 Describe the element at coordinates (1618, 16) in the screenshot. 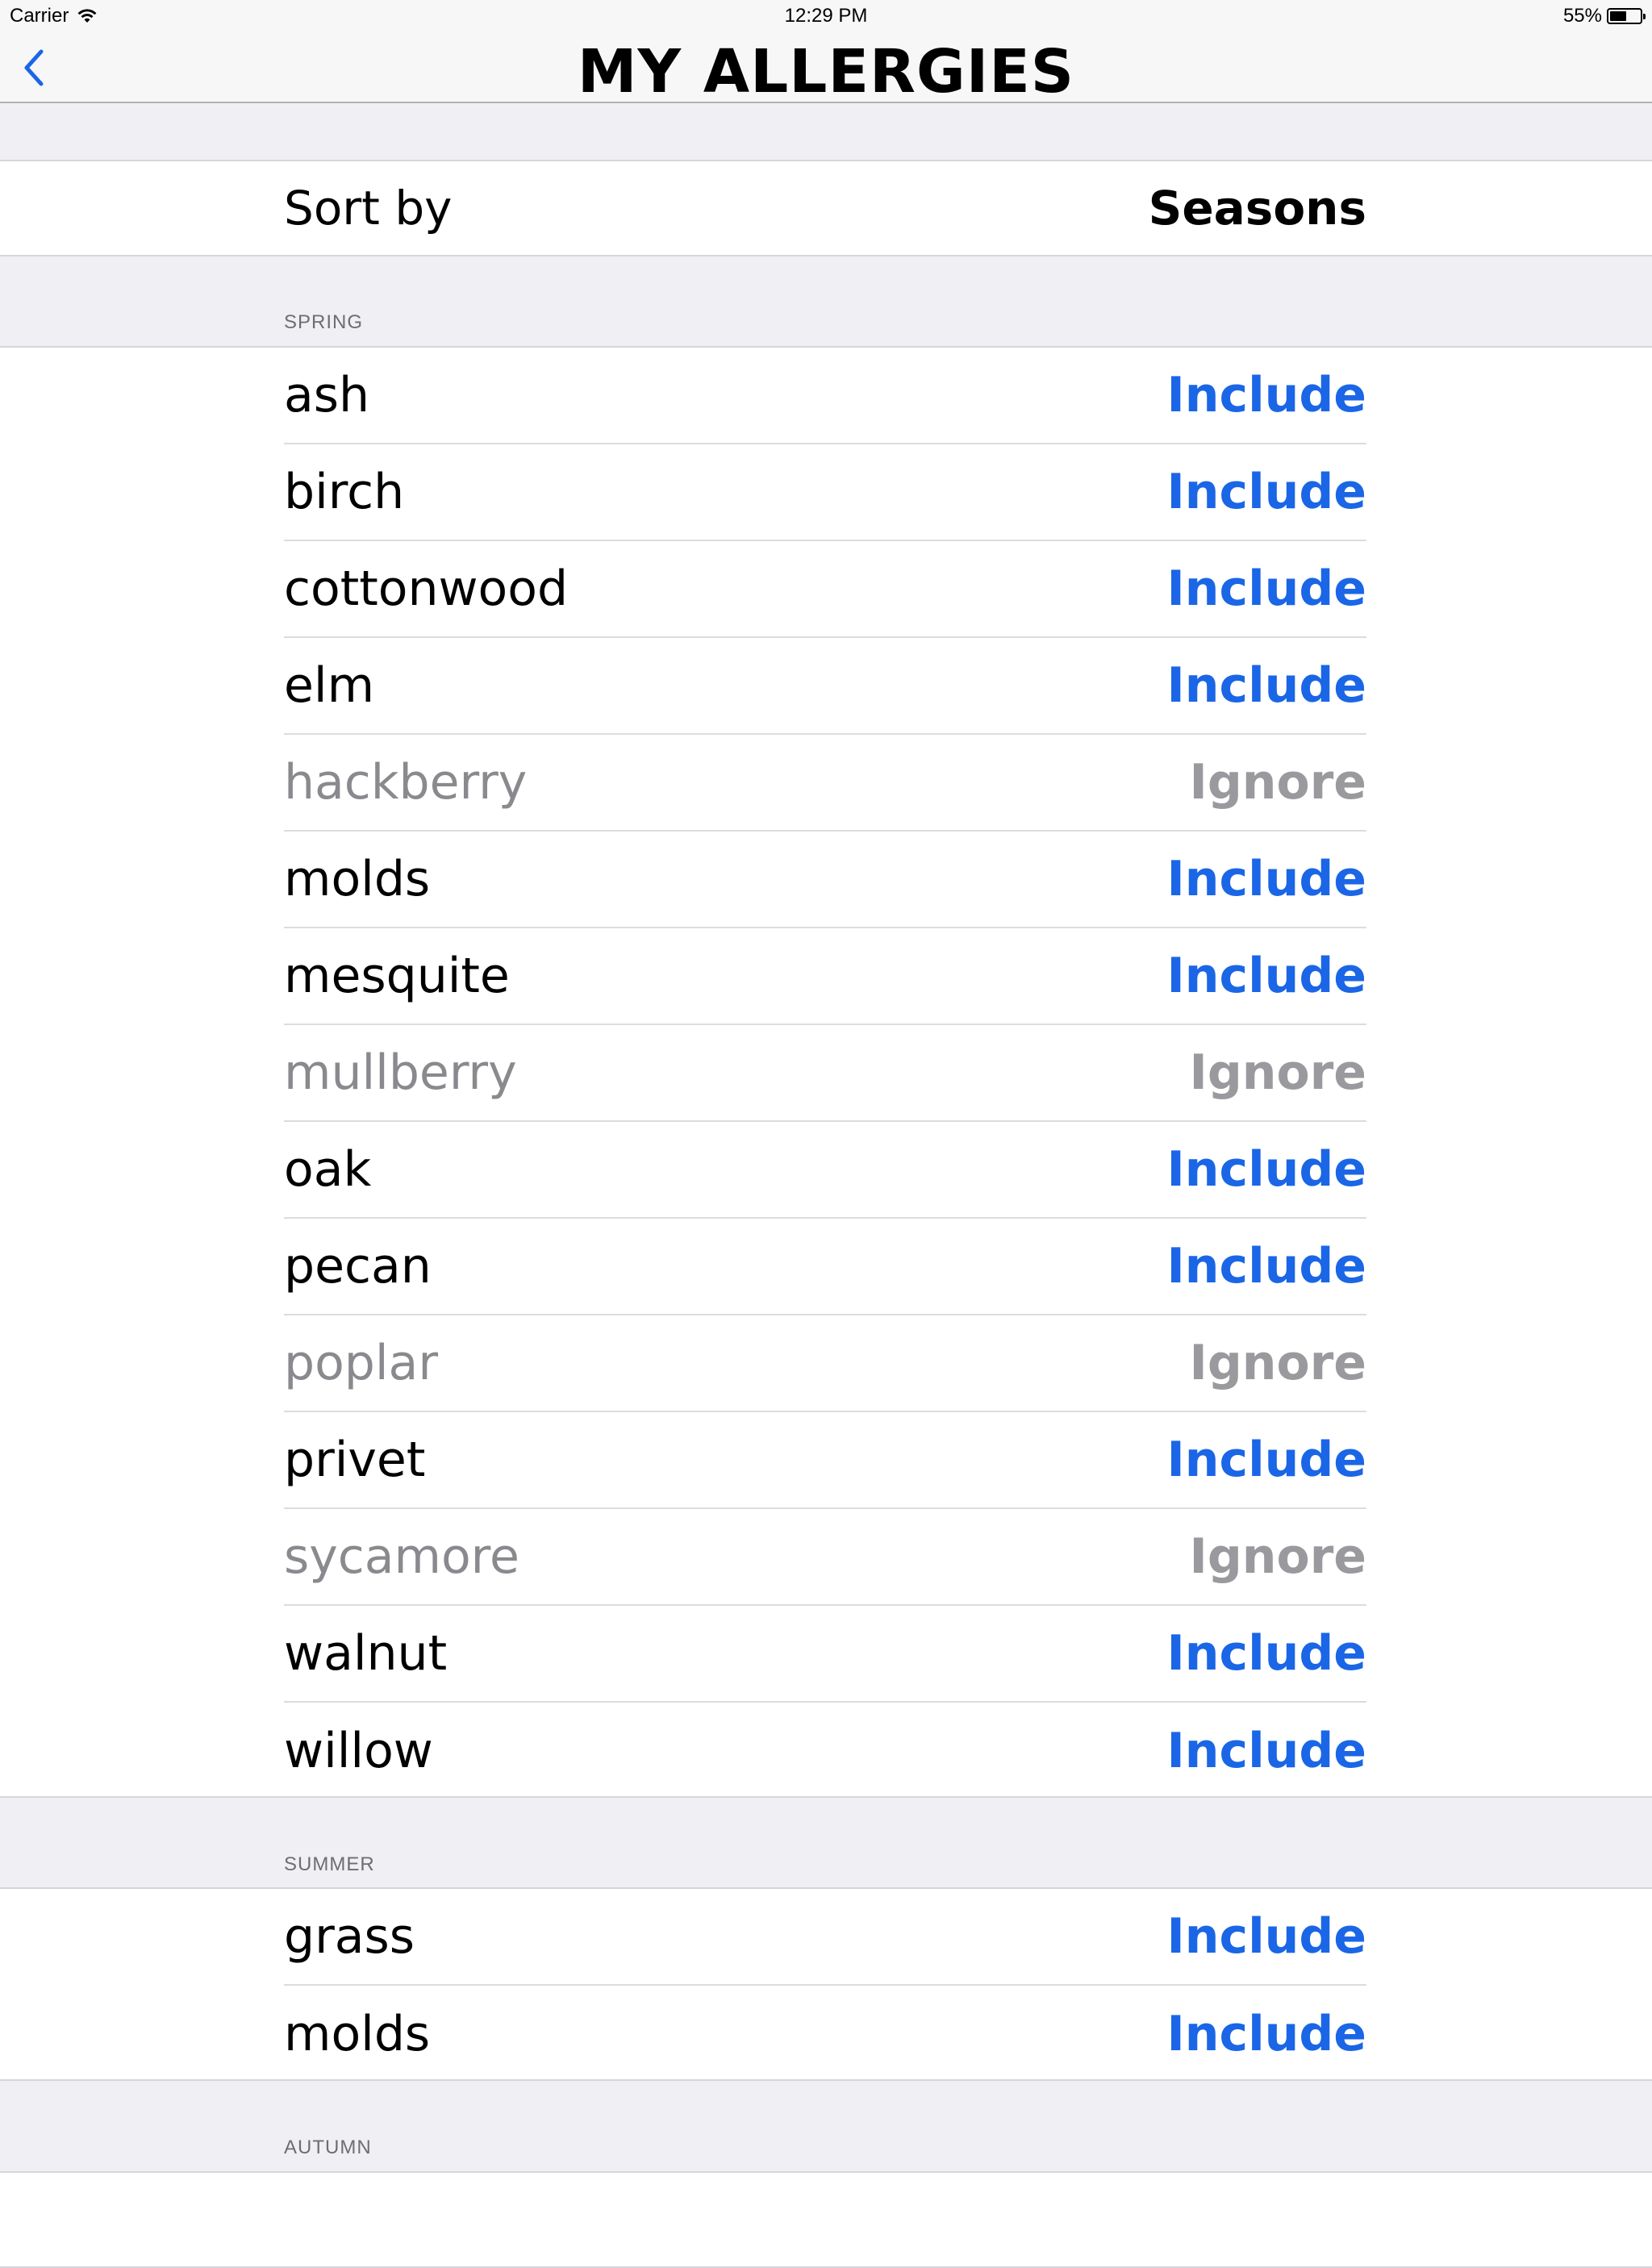

I see `battery-fill` at that location.